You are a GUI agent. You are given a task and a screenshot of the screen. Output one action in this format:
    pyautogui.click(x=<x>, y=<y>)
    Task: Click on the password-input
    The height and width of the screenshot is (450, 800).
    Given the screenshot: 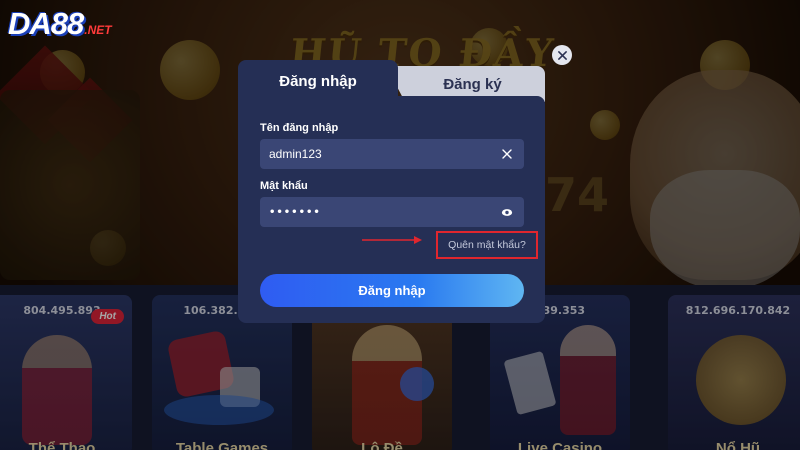 What is the action you would take?
    pyautogui.click(x=384, y=212)
    